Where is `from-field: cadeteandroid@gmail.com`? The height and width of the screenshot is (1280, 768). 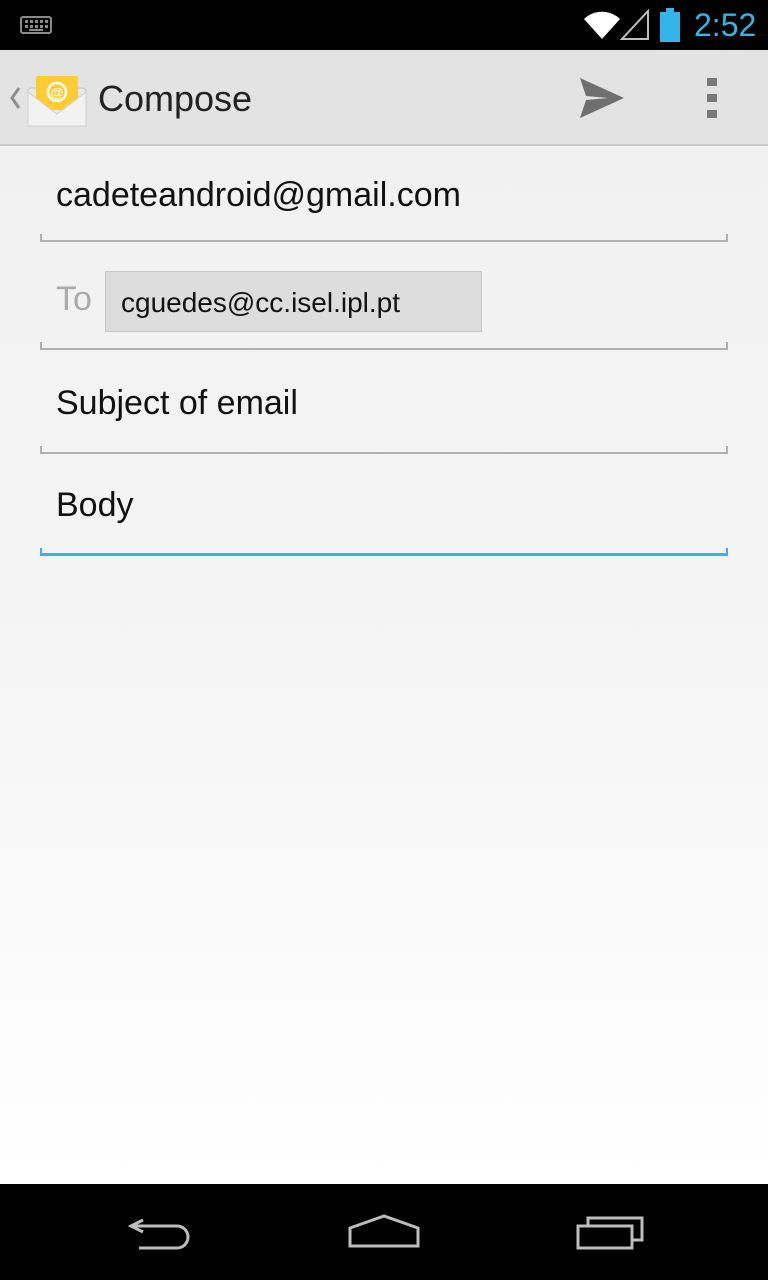
from-field: cadeteandroid@gmail.com is located at coordinates (384, 194).